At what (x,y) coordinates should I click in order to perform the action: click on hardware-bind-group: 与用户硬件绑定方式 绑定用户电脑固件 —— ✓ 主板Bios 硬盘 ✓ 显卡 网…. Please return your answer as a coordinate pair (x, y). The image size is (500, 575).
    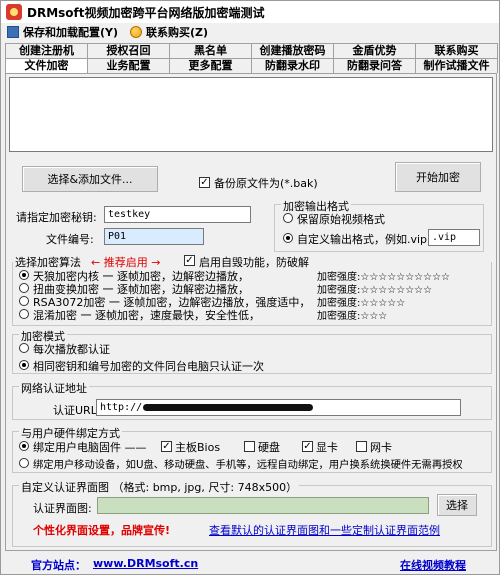
    Looking at the image, I should click on (252, 449).